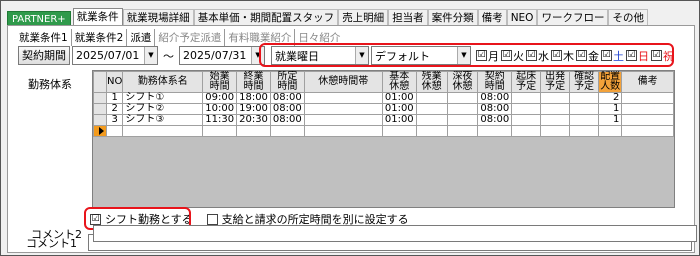  Describe the element at coordinates (492, 17) in the screenshot. I see `tab-biko: 備考` at that location.